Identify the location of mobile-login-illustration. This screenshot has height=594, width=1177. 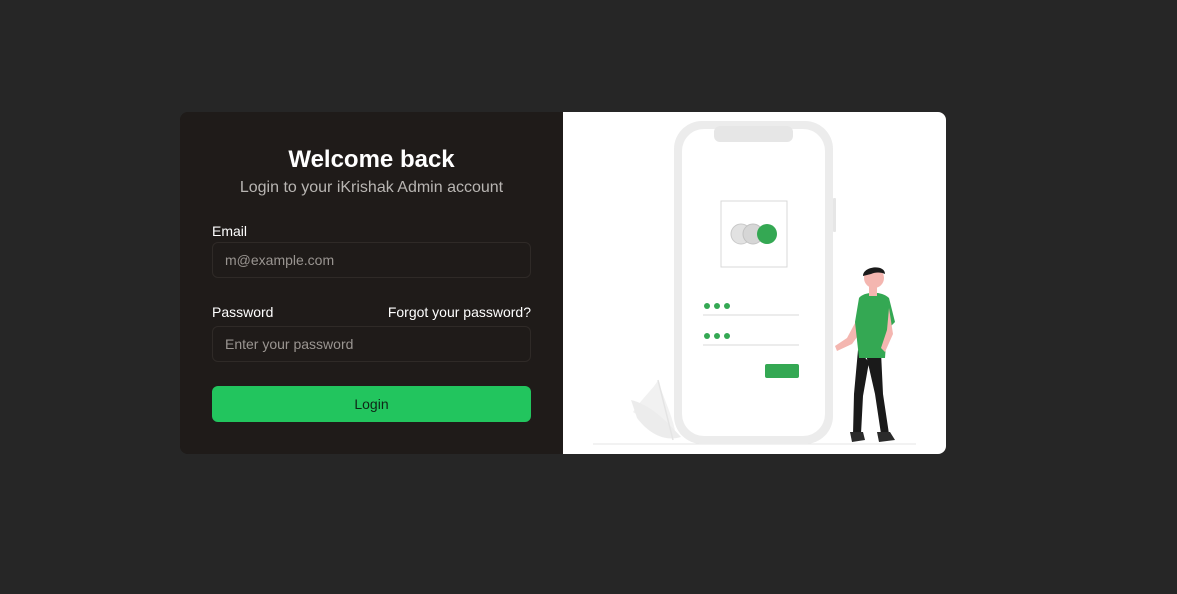
(754, 283).